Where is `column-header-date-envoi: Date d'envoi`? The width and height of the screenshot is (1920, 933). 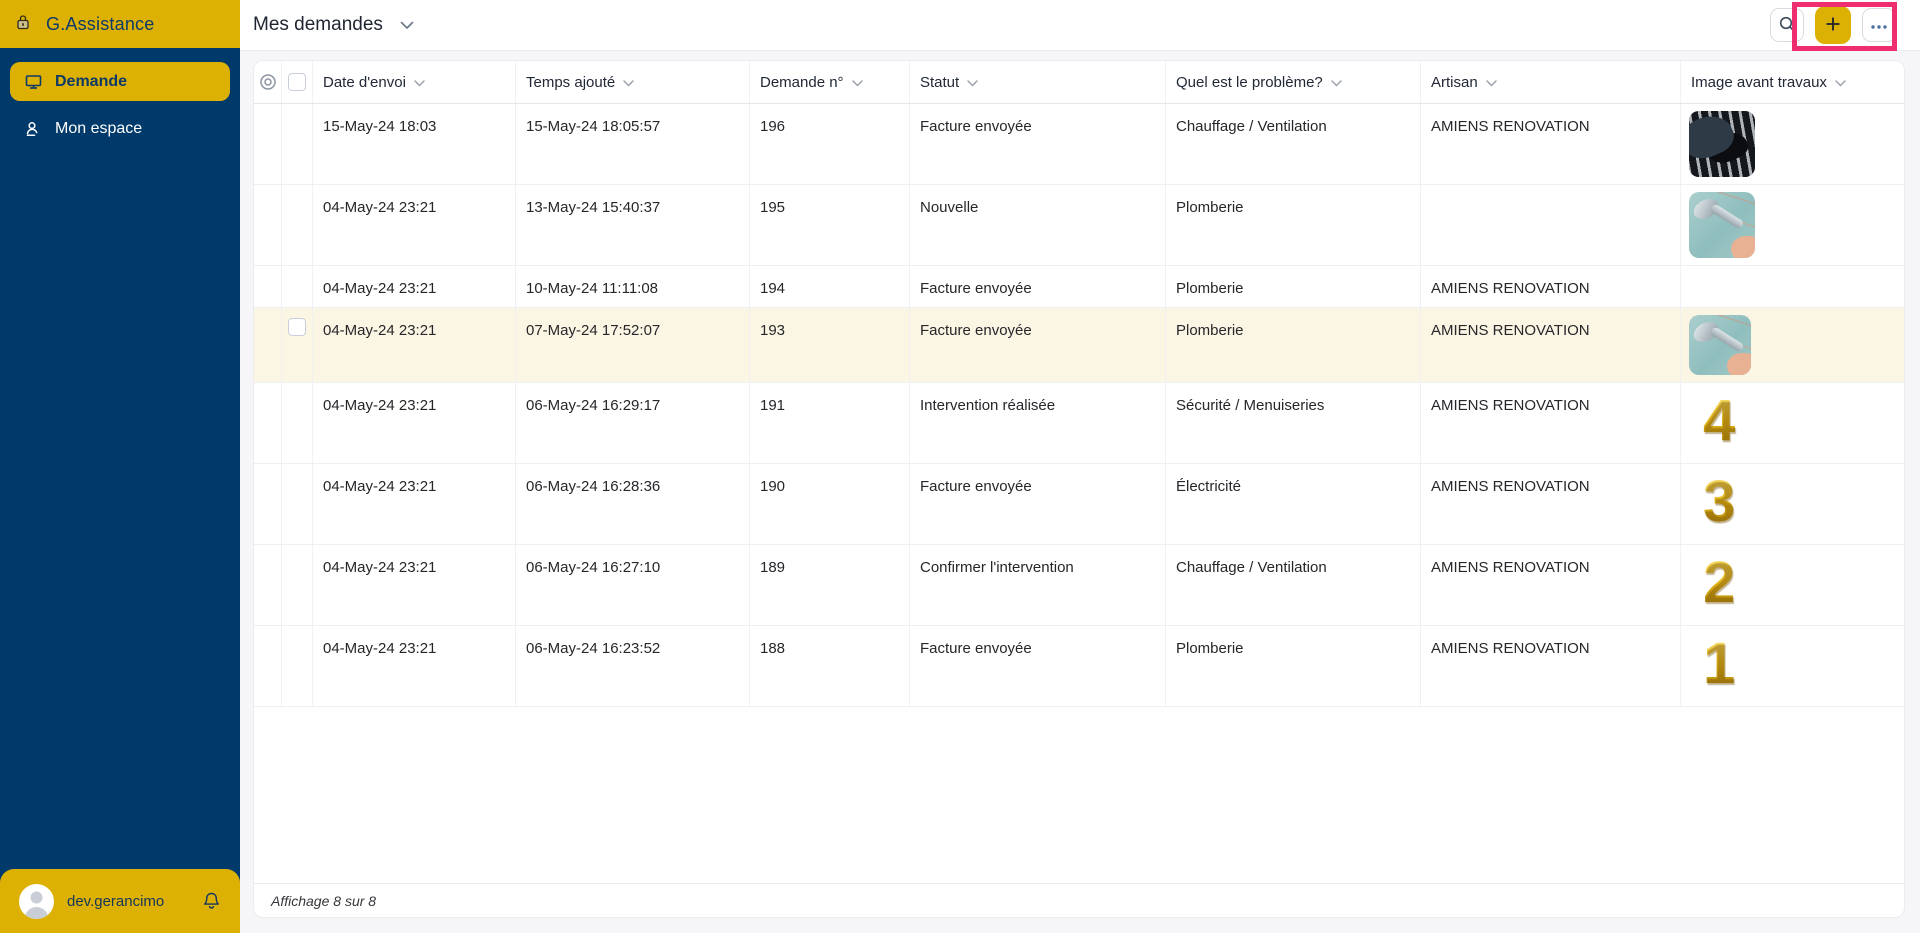 column-header-date-envoi: Date d'envoi is located at coordinates (414, 82).